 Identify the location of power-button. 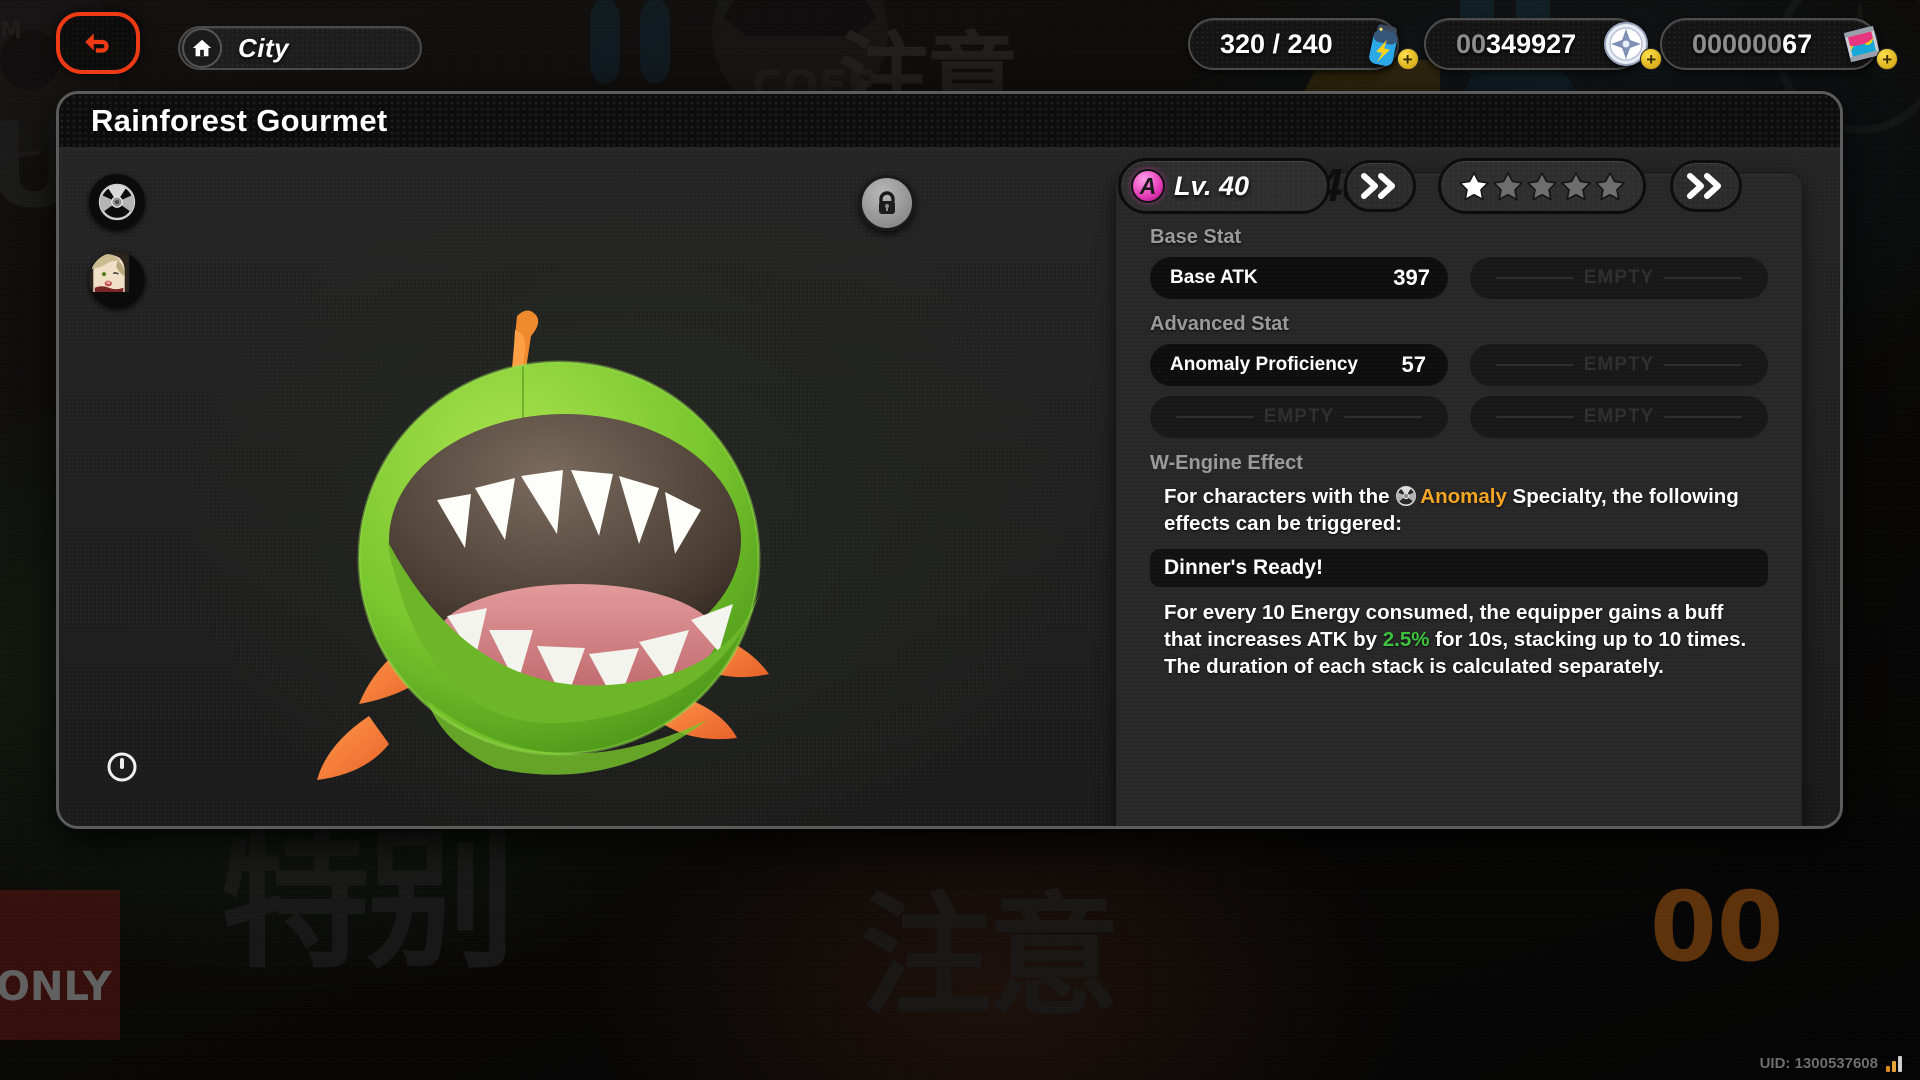
(122, 767).